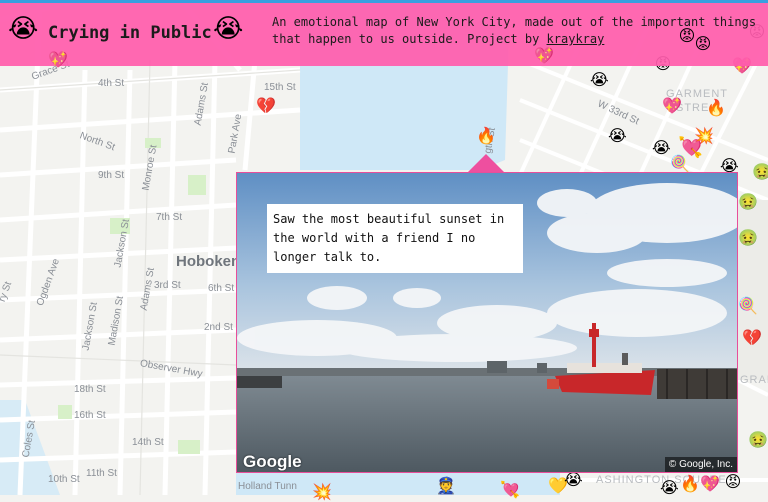 The height and width of the screenshot is (502, 768). Describe the element at coordinates (111, 175) in the screenshot. I see `map-label-9th-st: 9th St` at that location.